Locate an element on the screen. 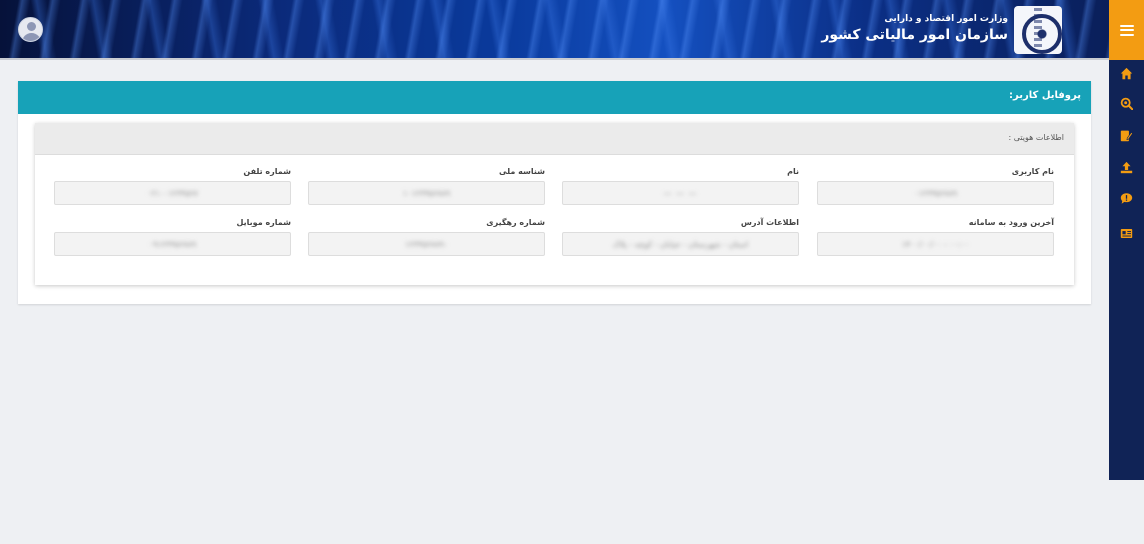 This screenshot has height=544, width=1144. field-value: ۰۱۲۳۴۵۶۷۸۹ is located at coordinates (935, 193).